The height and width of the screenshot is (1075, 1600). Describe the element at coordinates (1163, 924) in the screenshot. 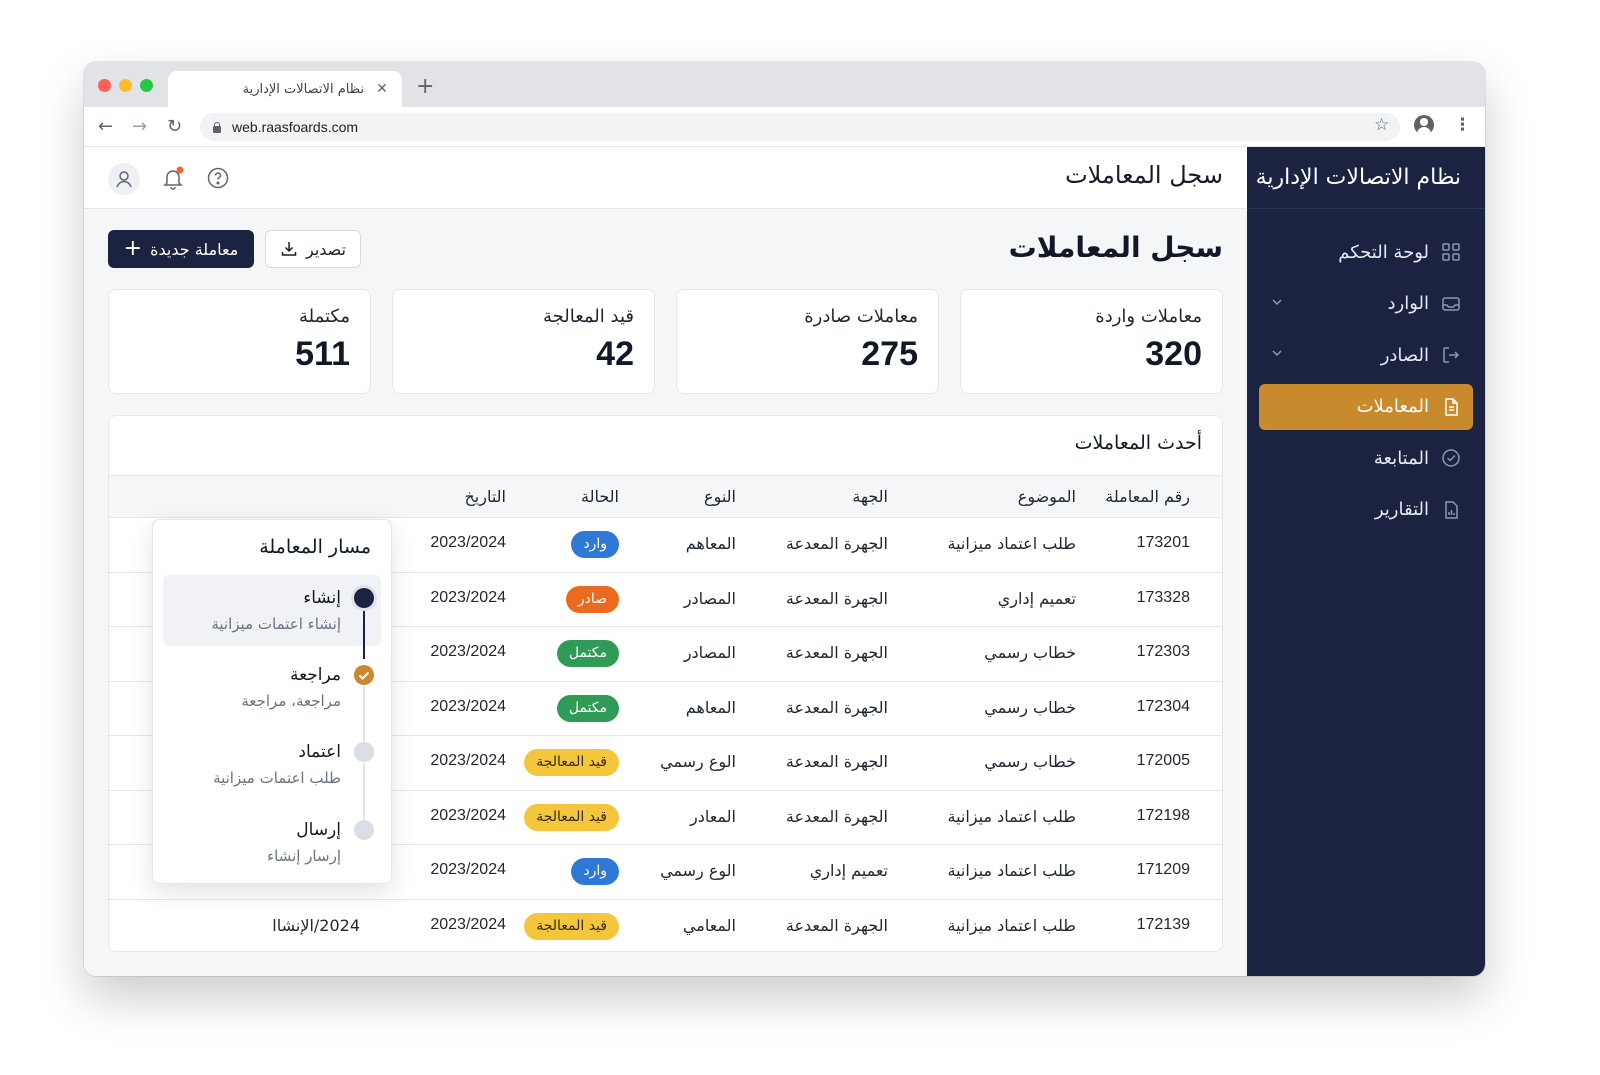

I see `transaction-number: 172139` at that location.